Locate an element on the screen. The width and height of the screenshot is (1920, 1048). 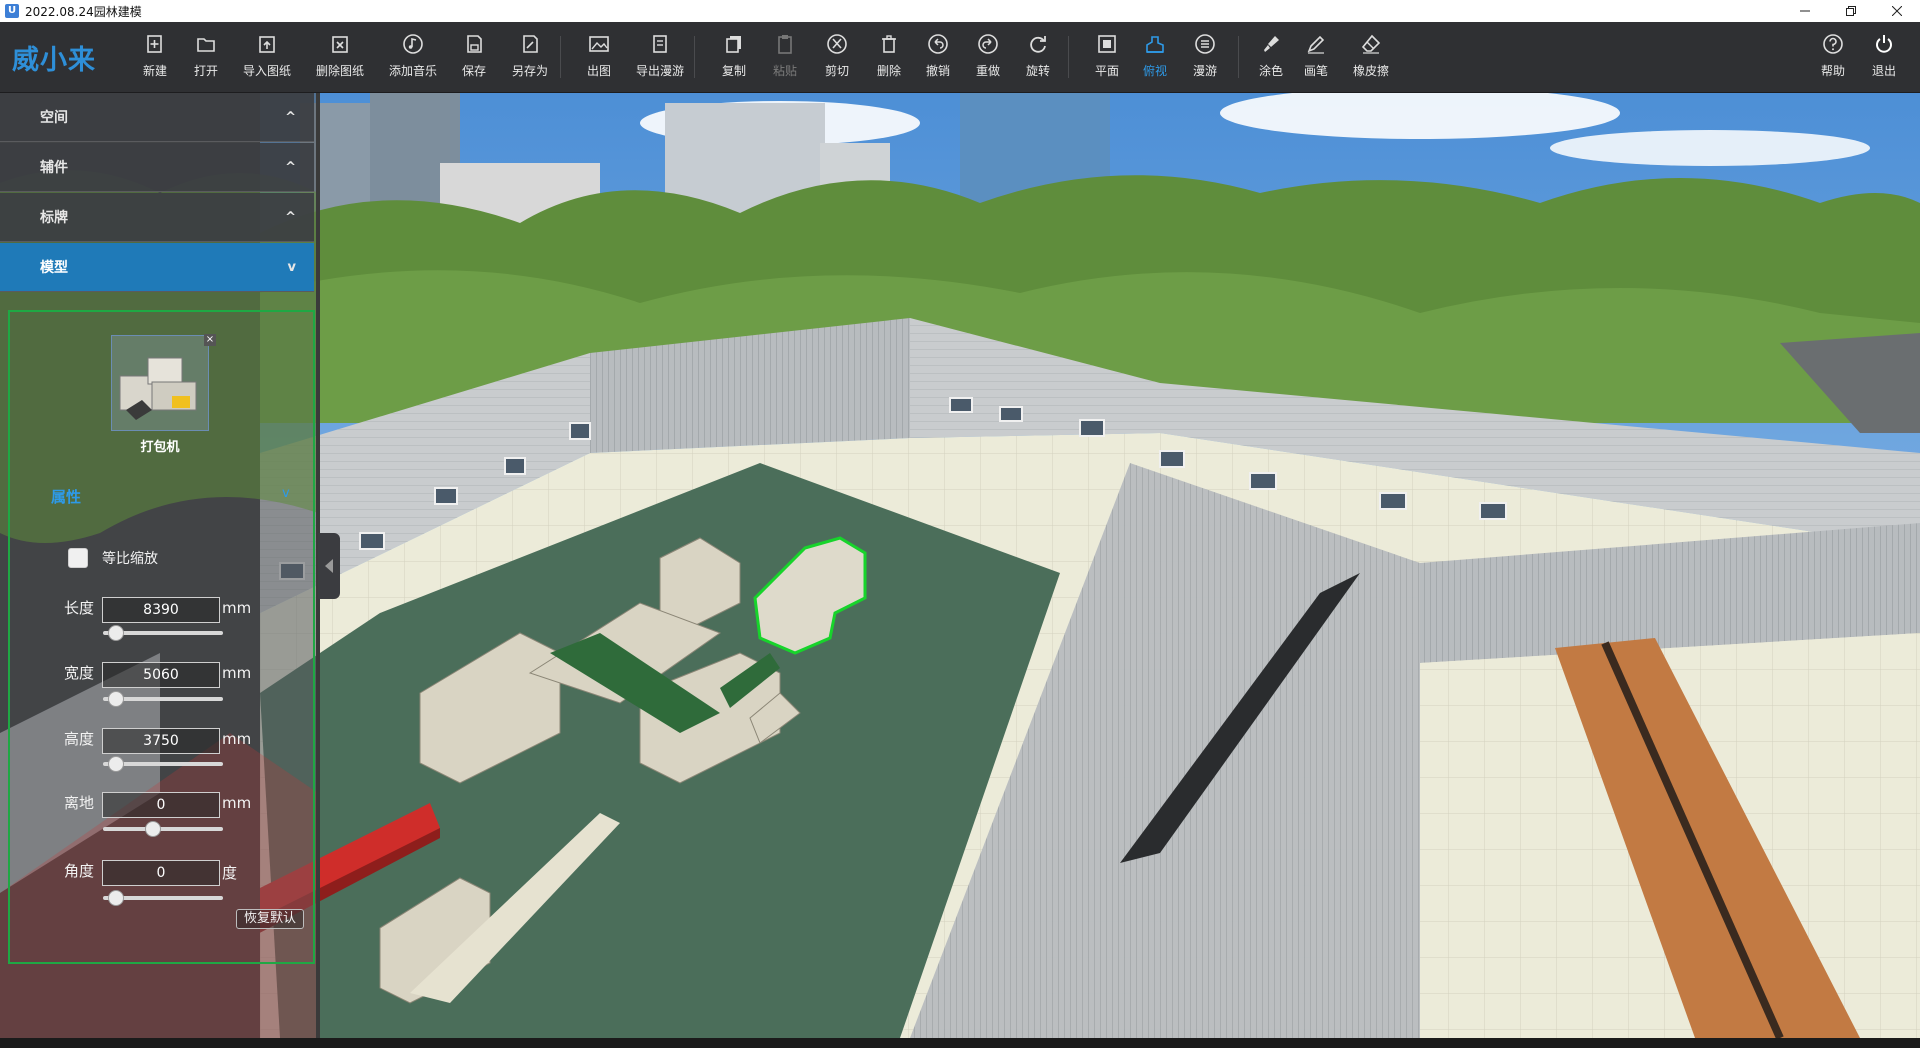
reset-defaults-button: 恢复默认 is located at coordinates (270, 919).